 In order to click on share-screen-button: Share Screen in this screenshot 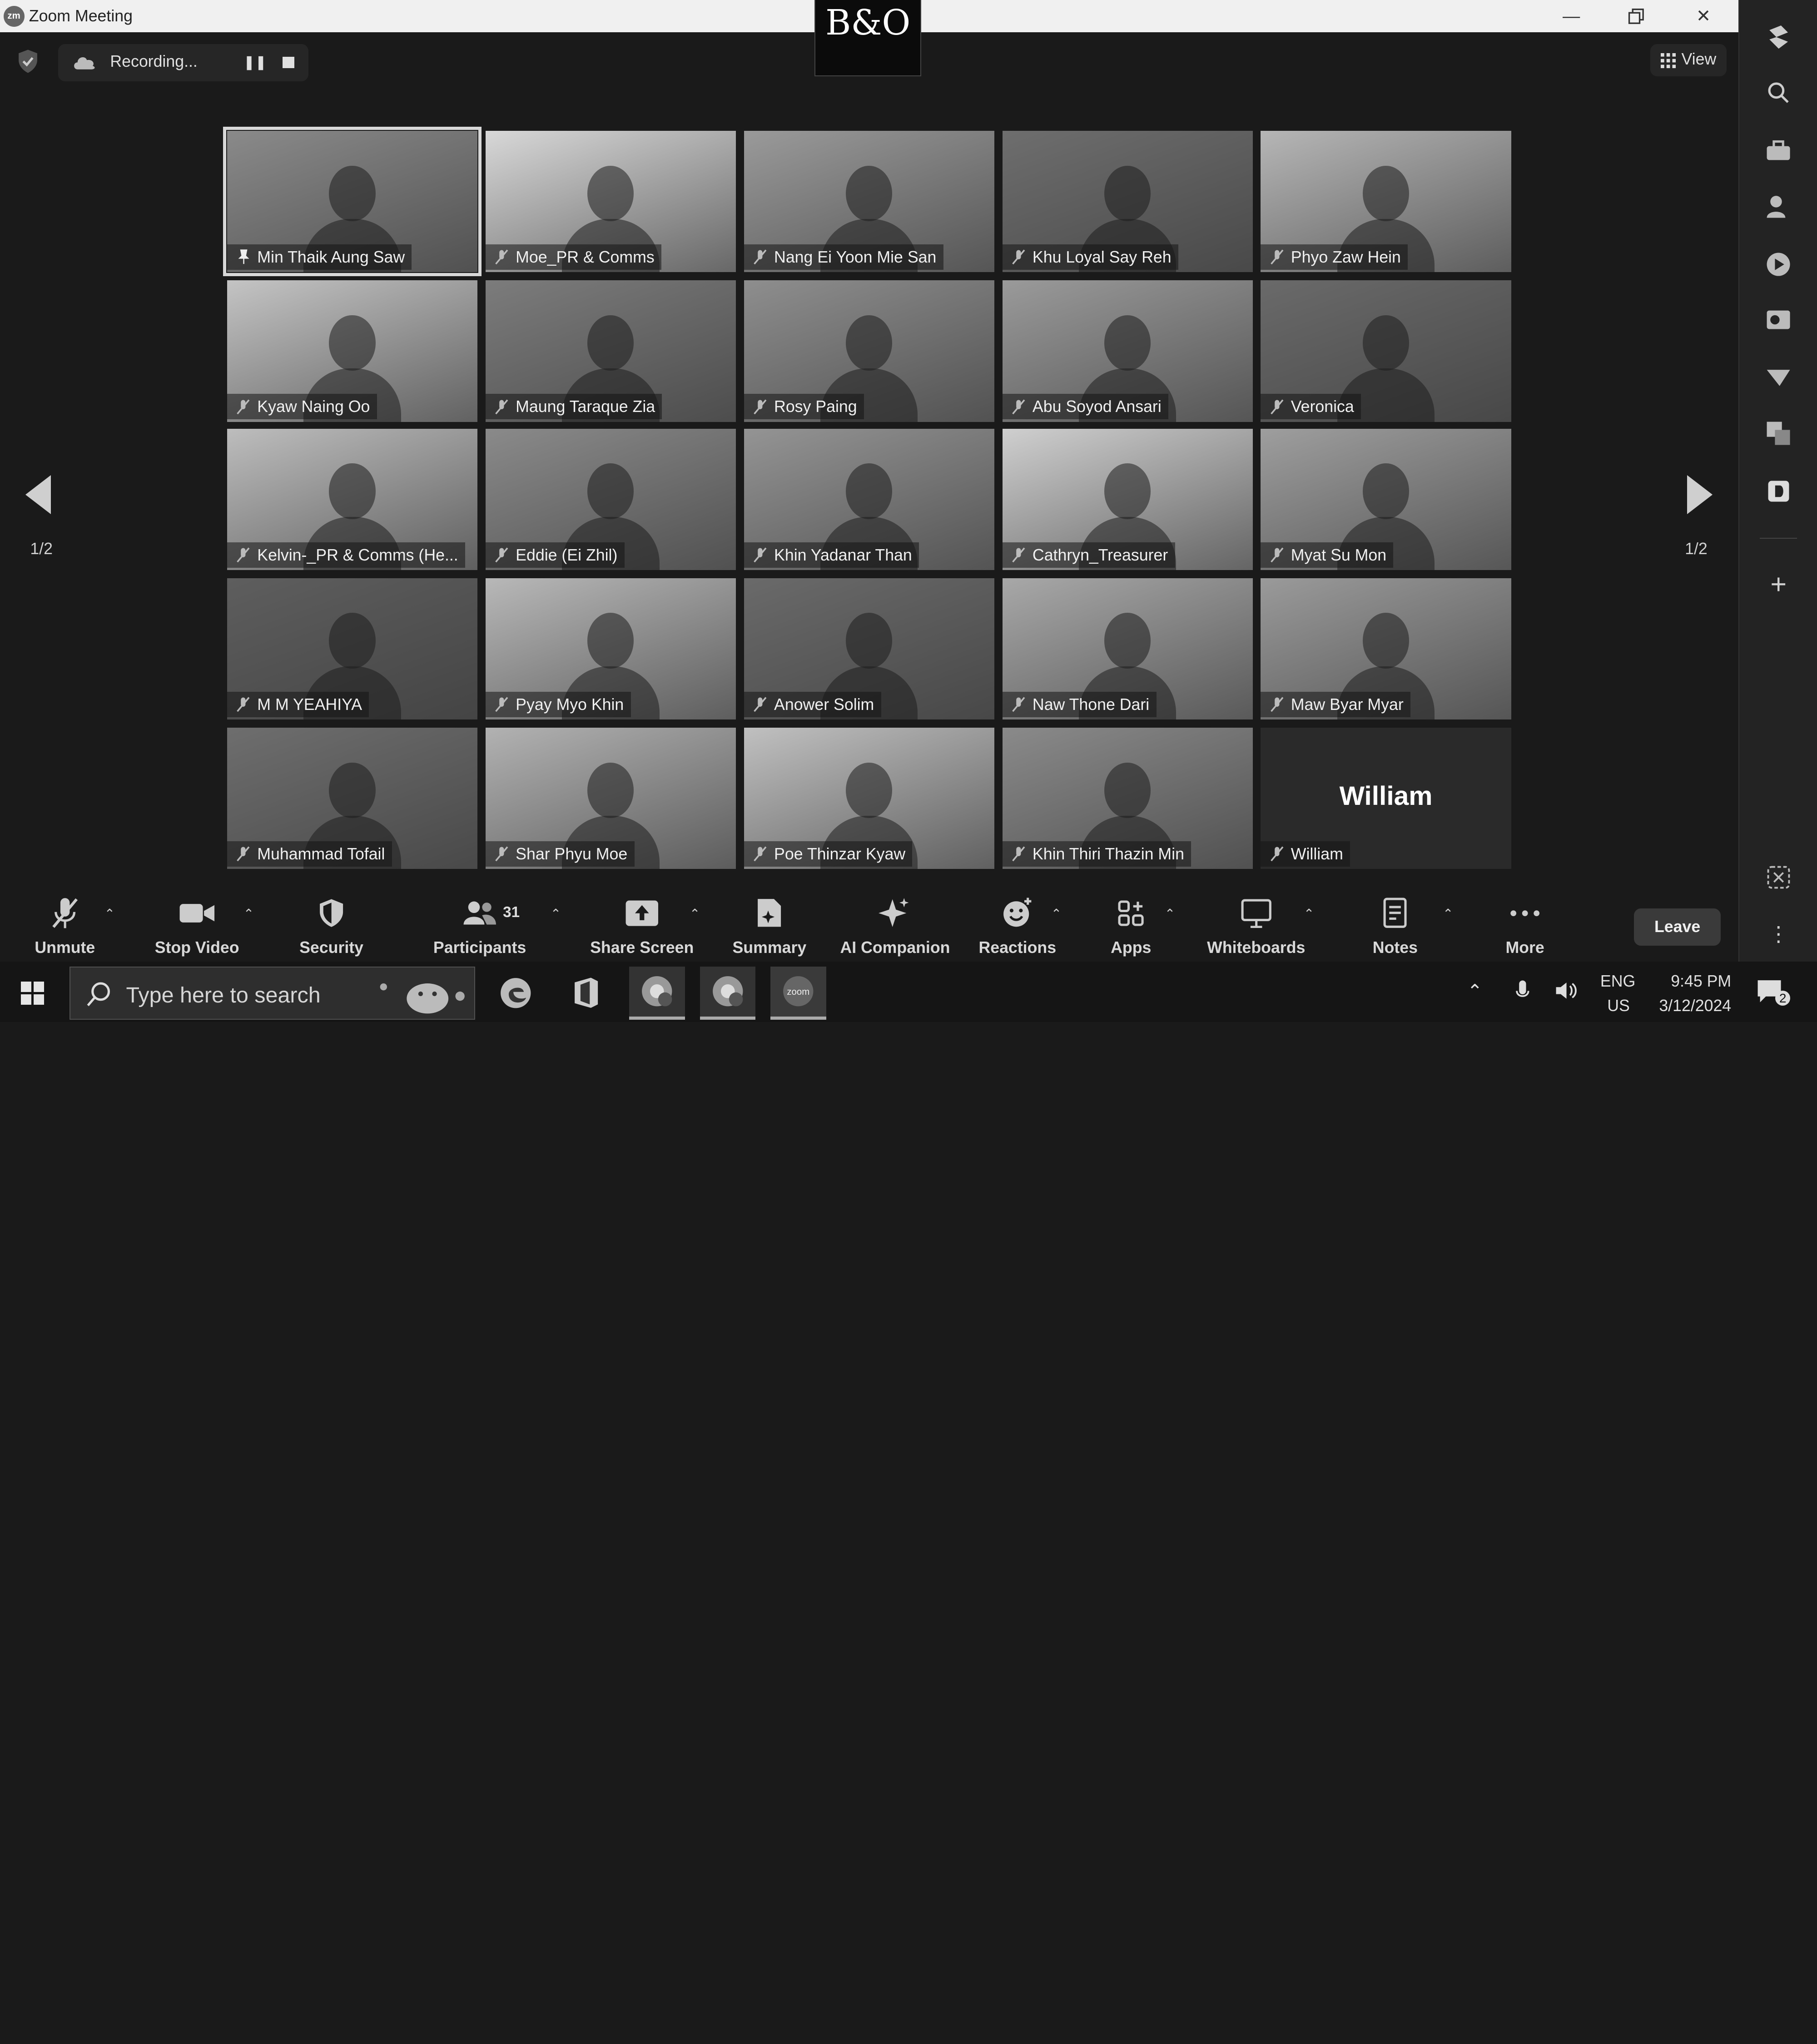, I will do `click(642, 926)`.